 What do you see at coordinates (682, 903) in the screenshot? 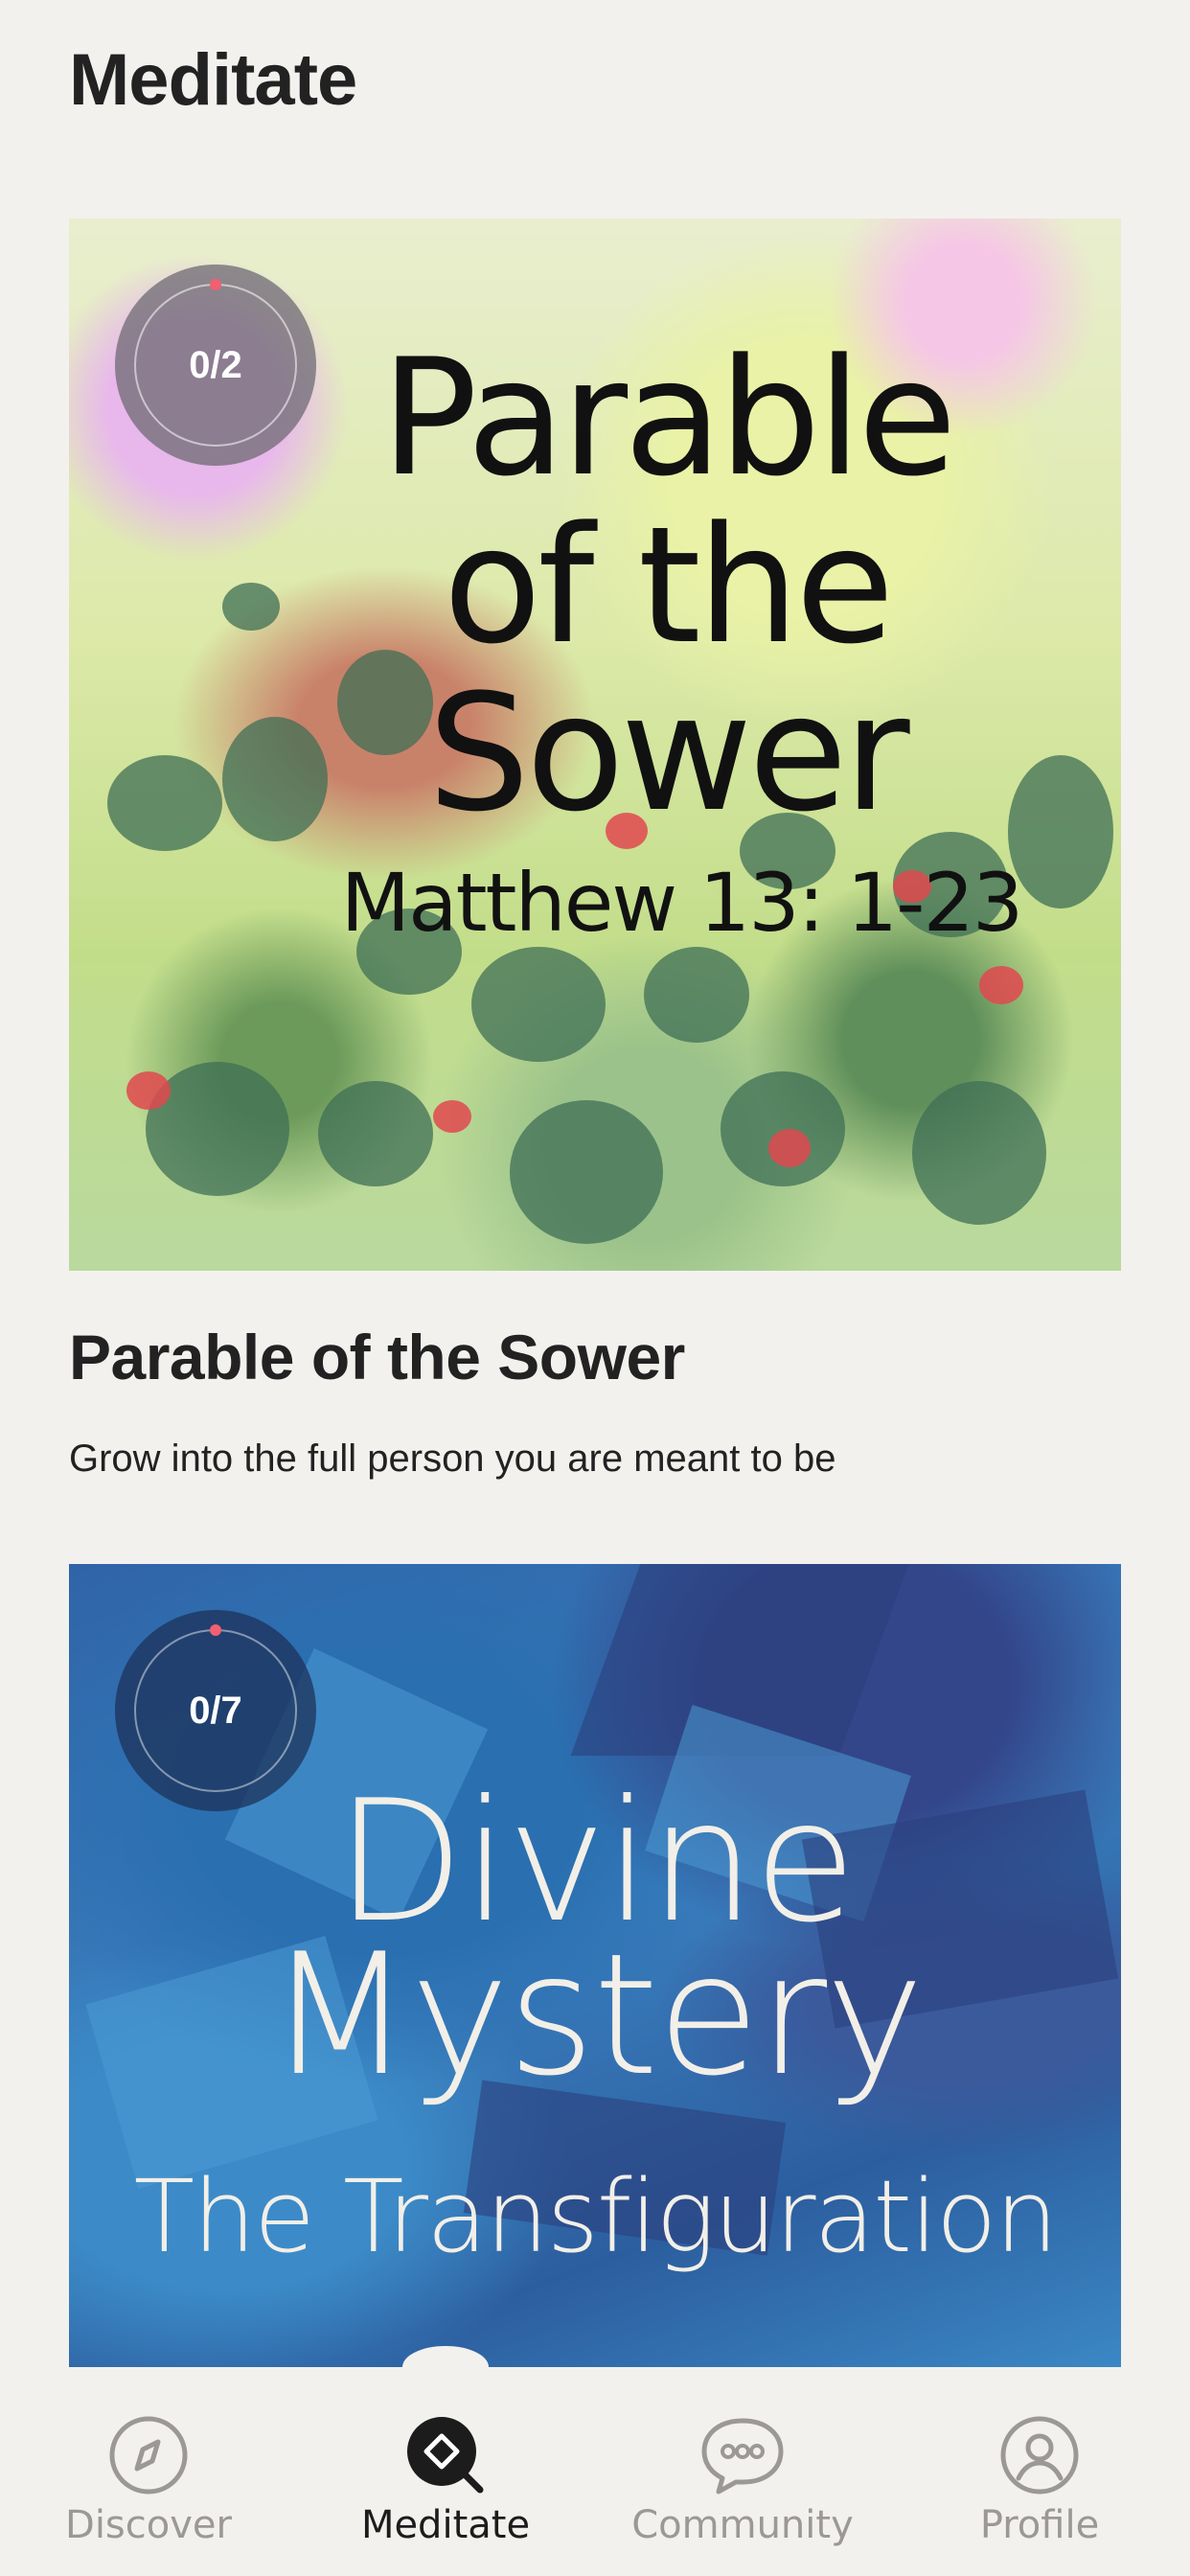
I see `art-scripture-reference: Matthew 13: 1-23` at bounding box center [682, 903].